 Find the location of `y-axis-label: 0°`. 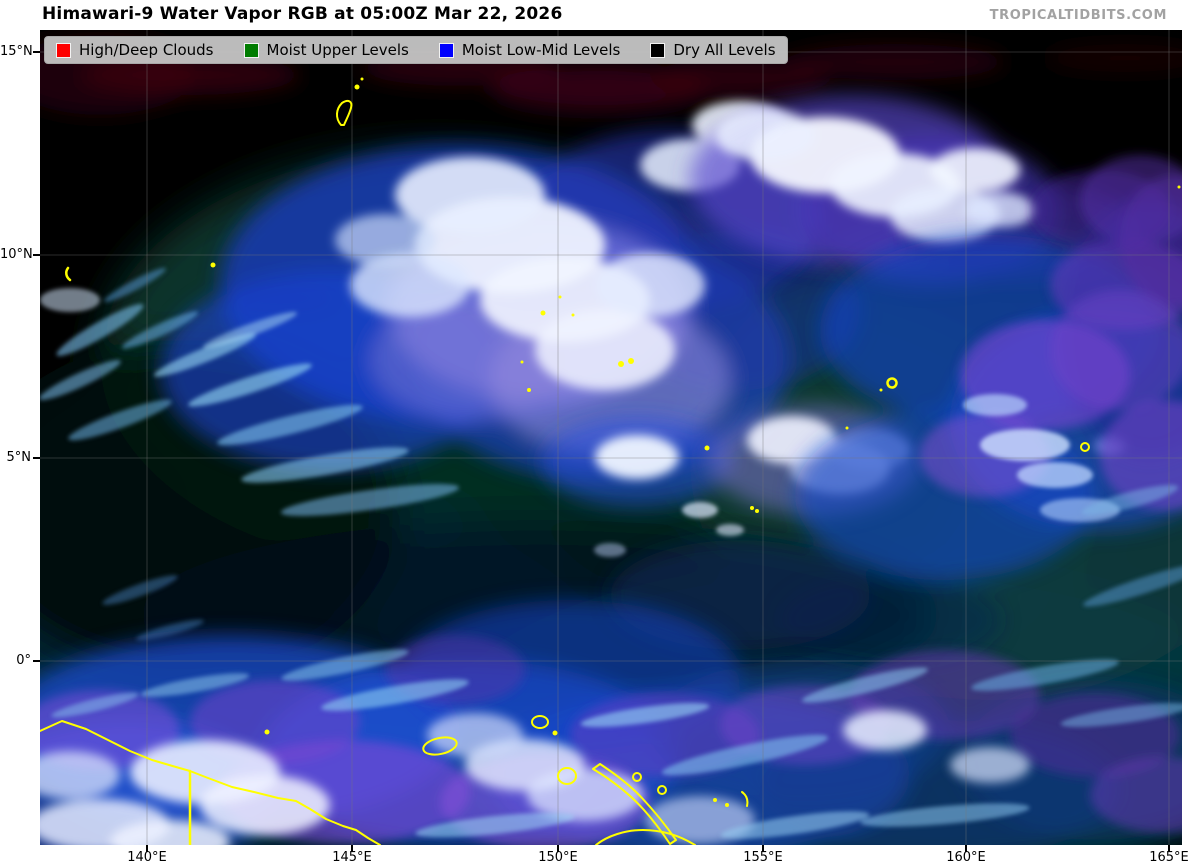

y-axis-label: 0° is located at coordinates (23, 660).